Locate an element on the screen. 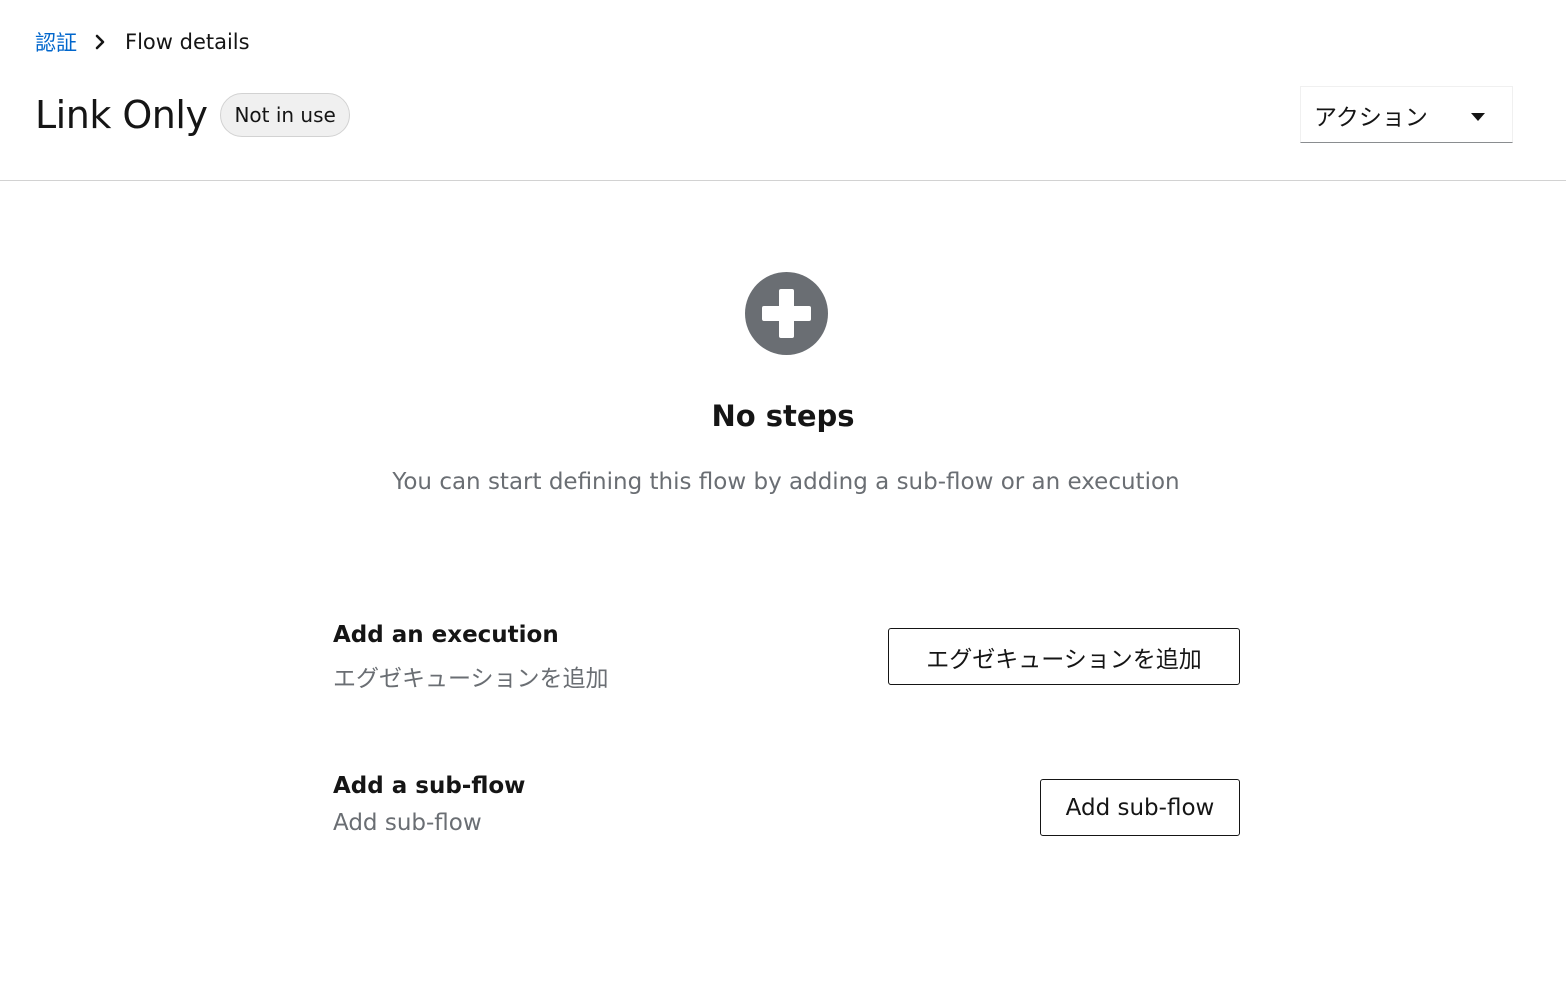 Image resolution: width=1566 pixels, height=993 pixels. add-execution-button: エグゼキューションを追加 is located at coordinates (1064, 656).